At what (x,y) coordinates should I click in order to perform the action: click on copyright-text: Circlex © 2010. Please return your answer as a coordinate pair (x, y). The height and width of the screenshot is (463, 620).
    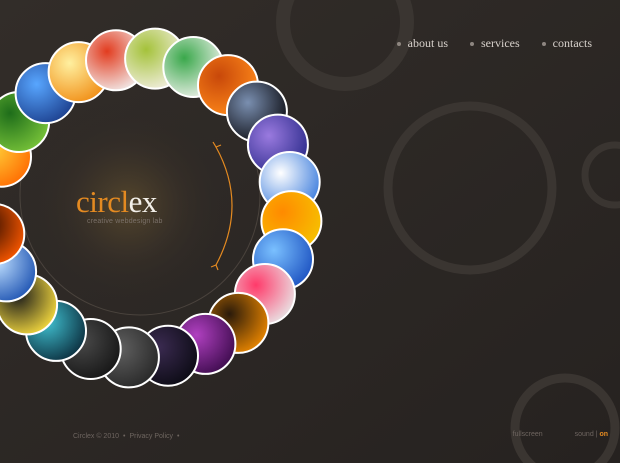
    Looking at the image, I should click on (96, 436).